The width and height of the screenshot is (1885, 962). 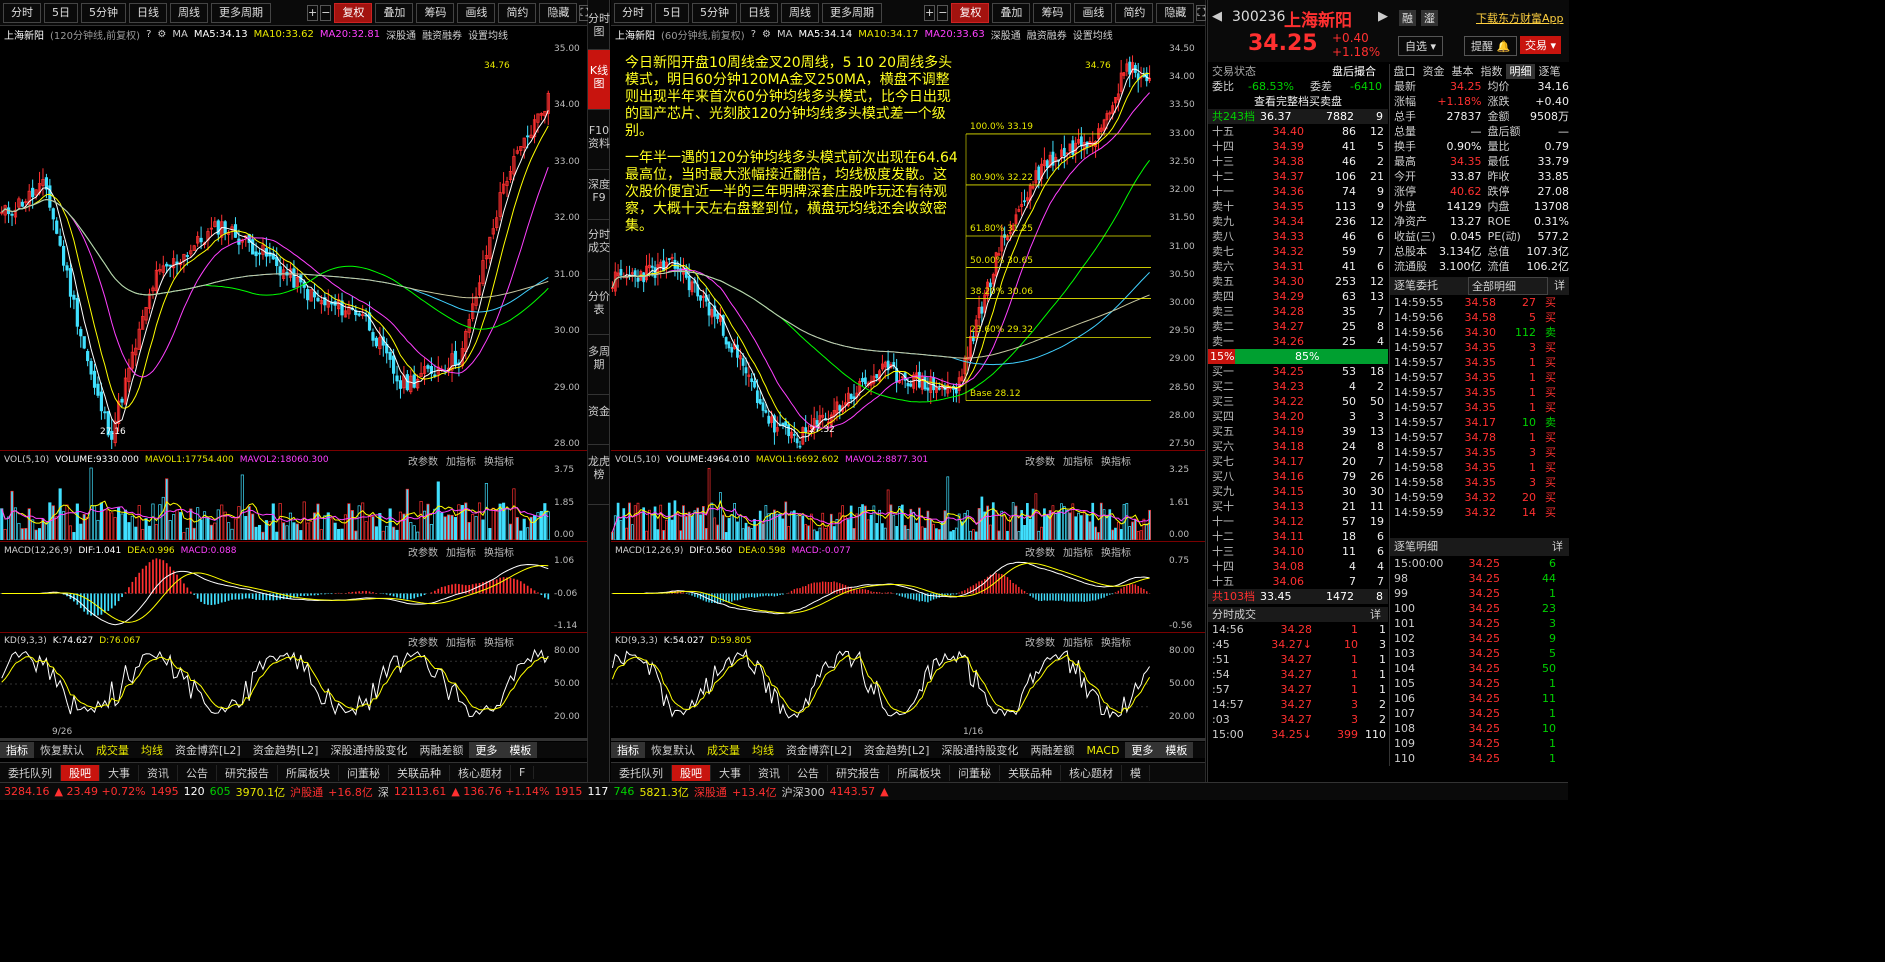 I want to click on zbmx-more-button: 详, so click(x=1557, y=547).